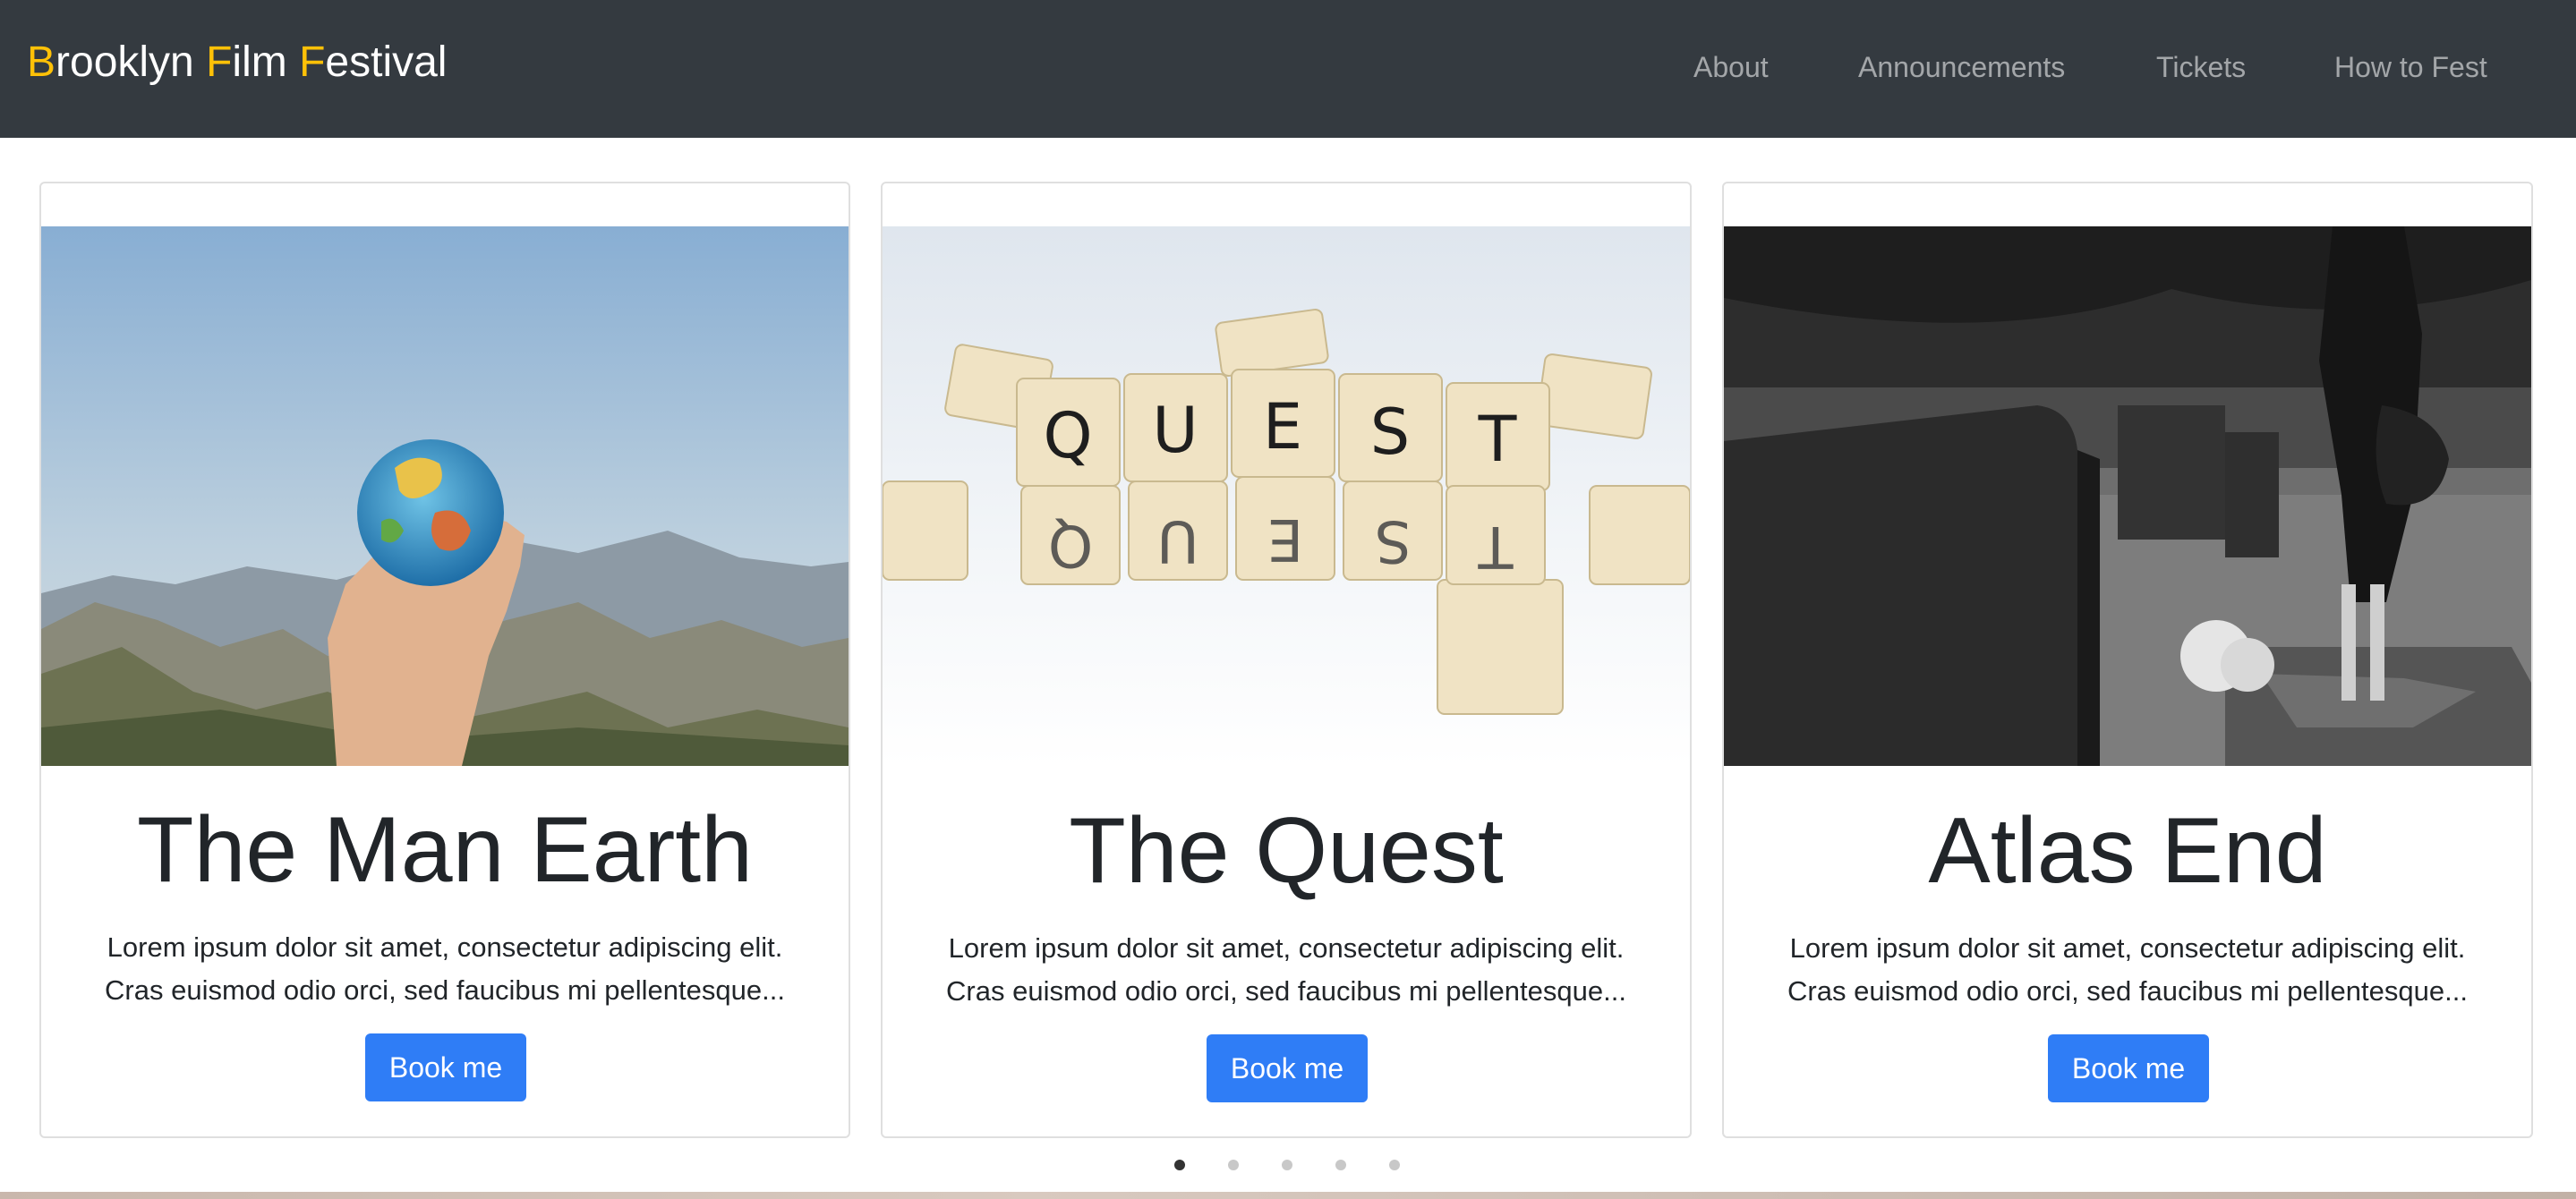 This screenshot has height=1199, width=2576. I want to click on brand-logo: Brooklyn Film Festival, so click(237, 62).